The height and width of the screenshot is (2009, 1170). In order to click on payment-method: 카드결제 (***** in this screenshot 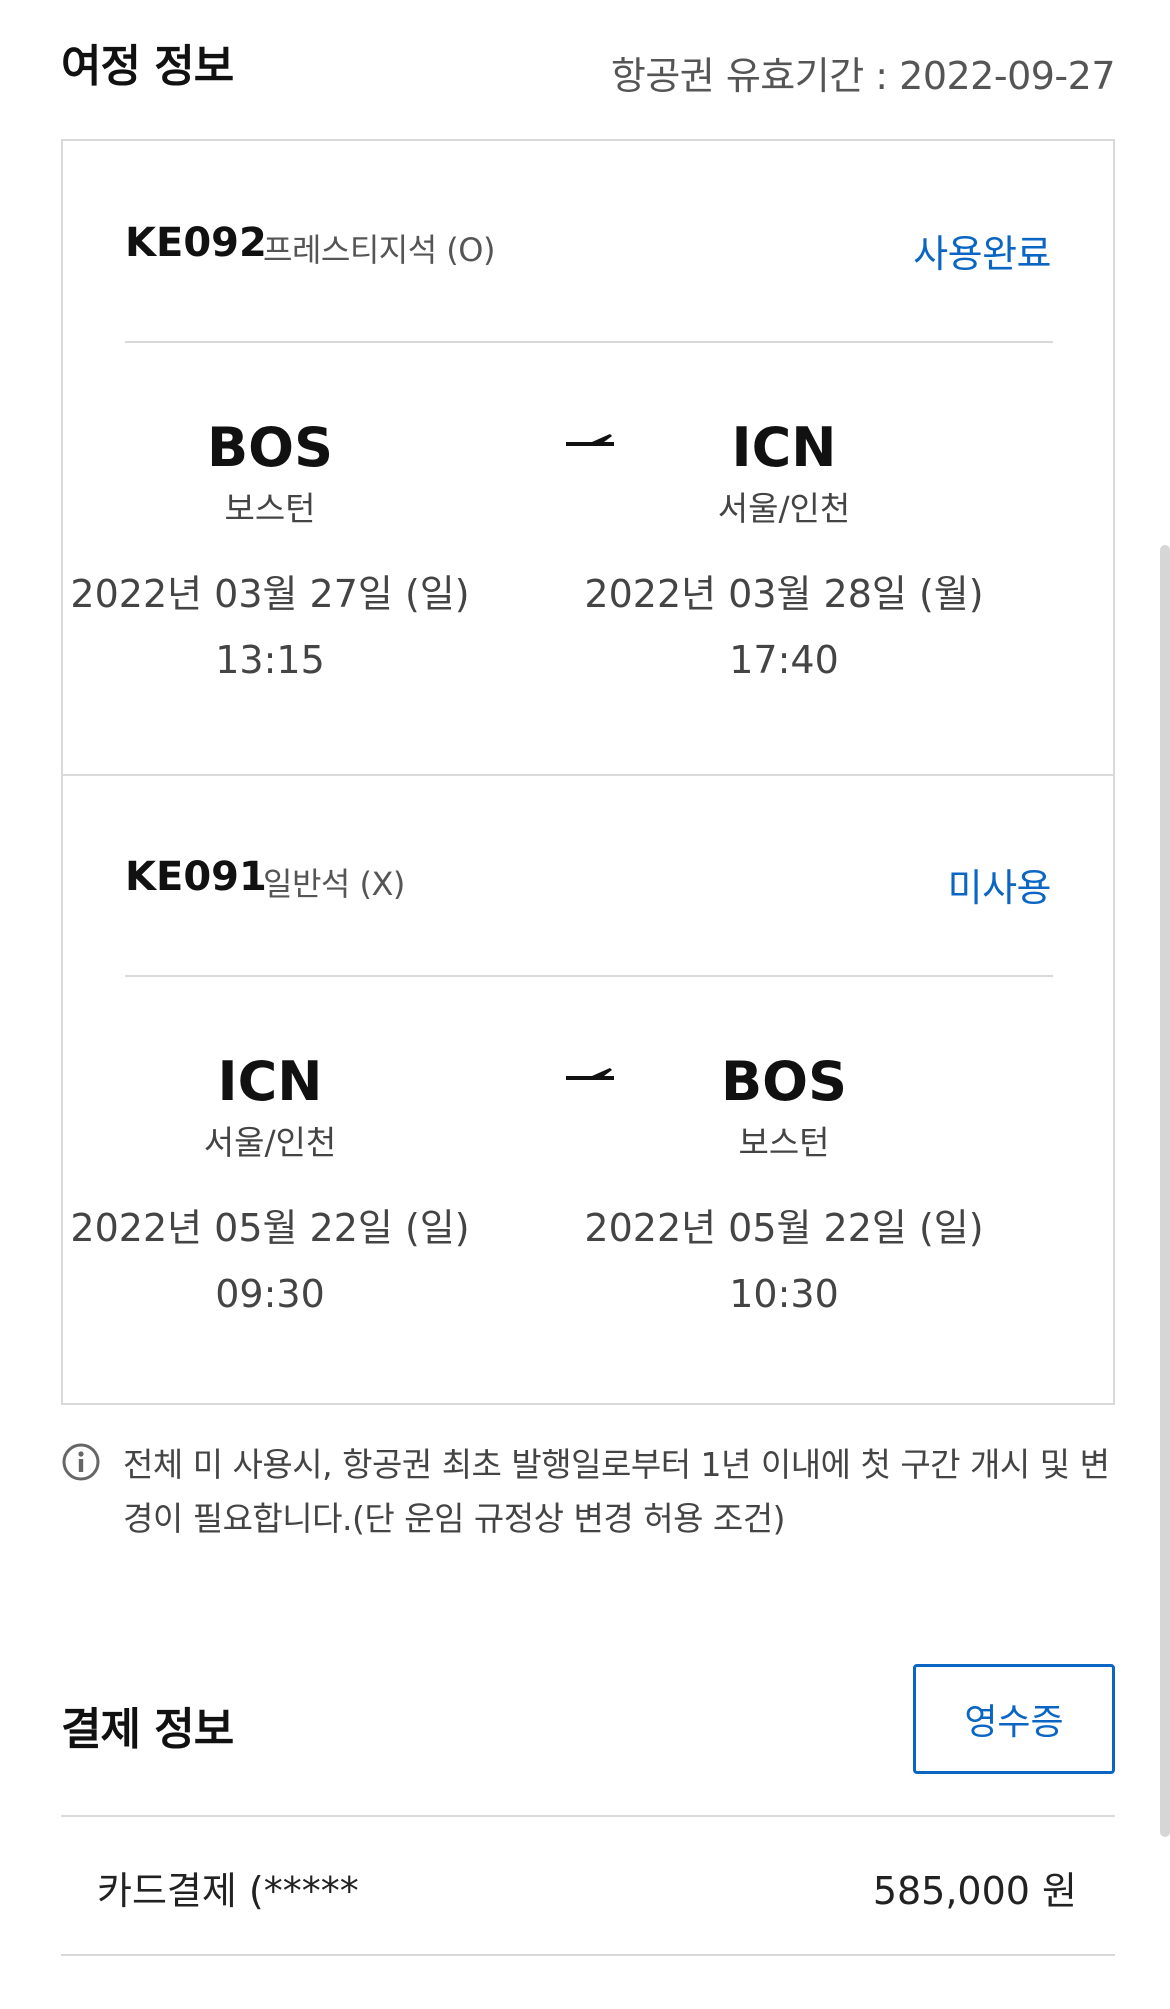, I will do `click(228, 1891)`.